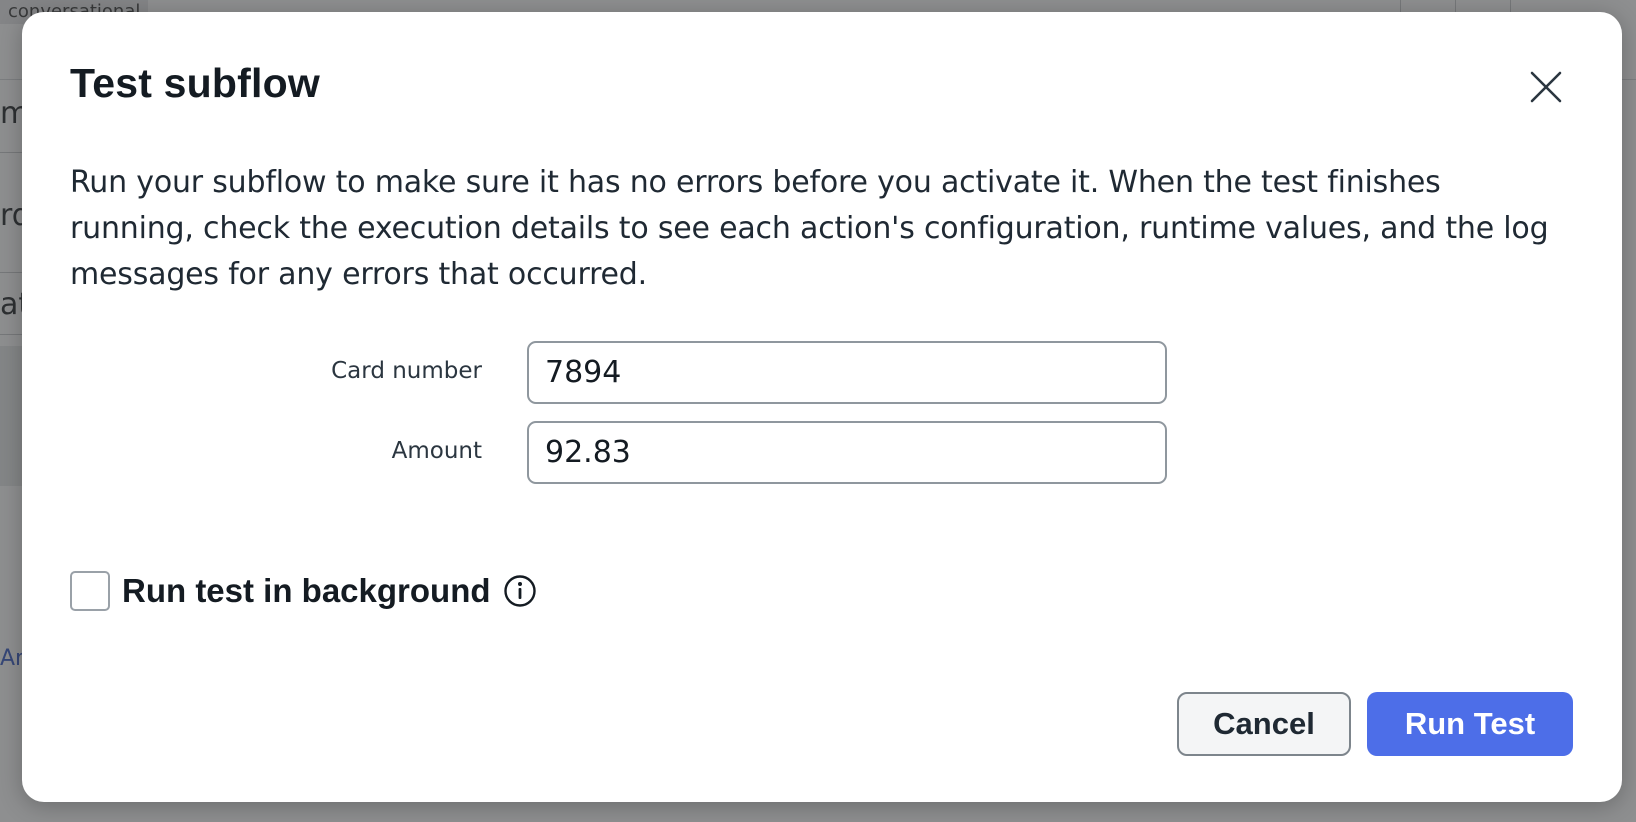 This screenshot has height=822, width=1636. I want to click on run-test-button: Run Test, so click(1470, 724).